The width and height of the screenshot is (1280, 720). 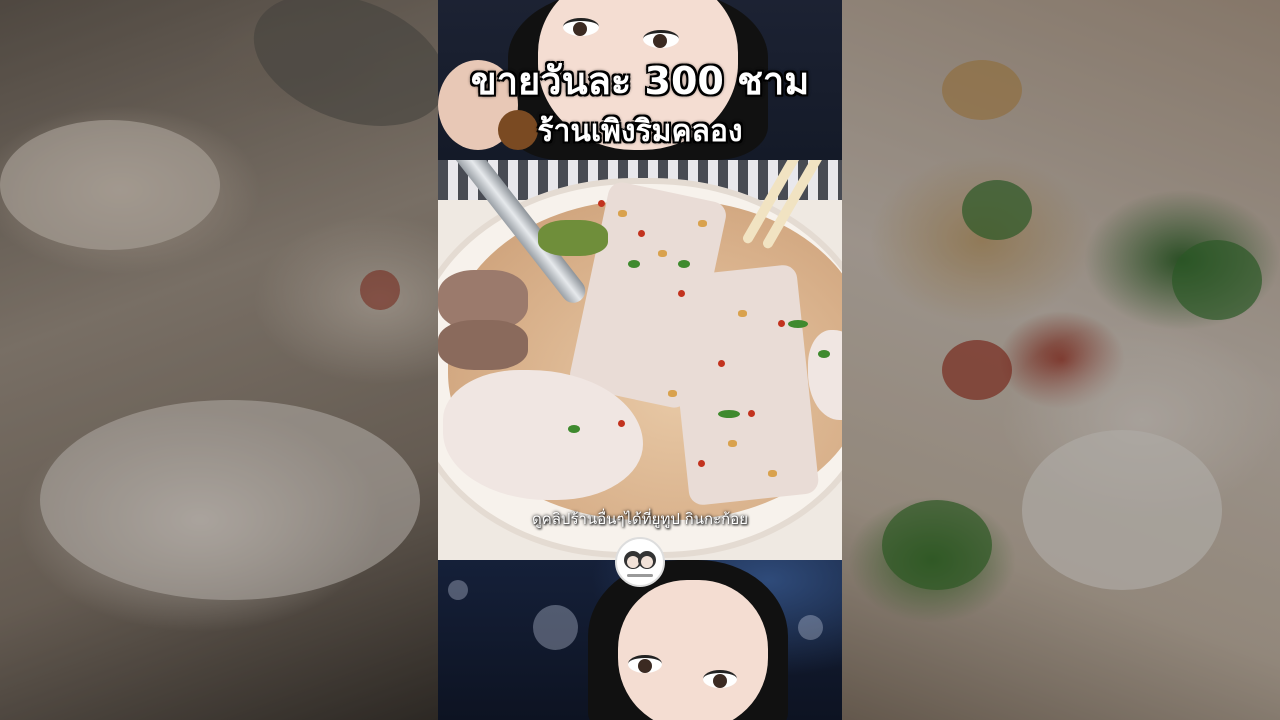 I want to click on headline-title: ขายวันละ 300 ชาม, so click(x=640, y=81).